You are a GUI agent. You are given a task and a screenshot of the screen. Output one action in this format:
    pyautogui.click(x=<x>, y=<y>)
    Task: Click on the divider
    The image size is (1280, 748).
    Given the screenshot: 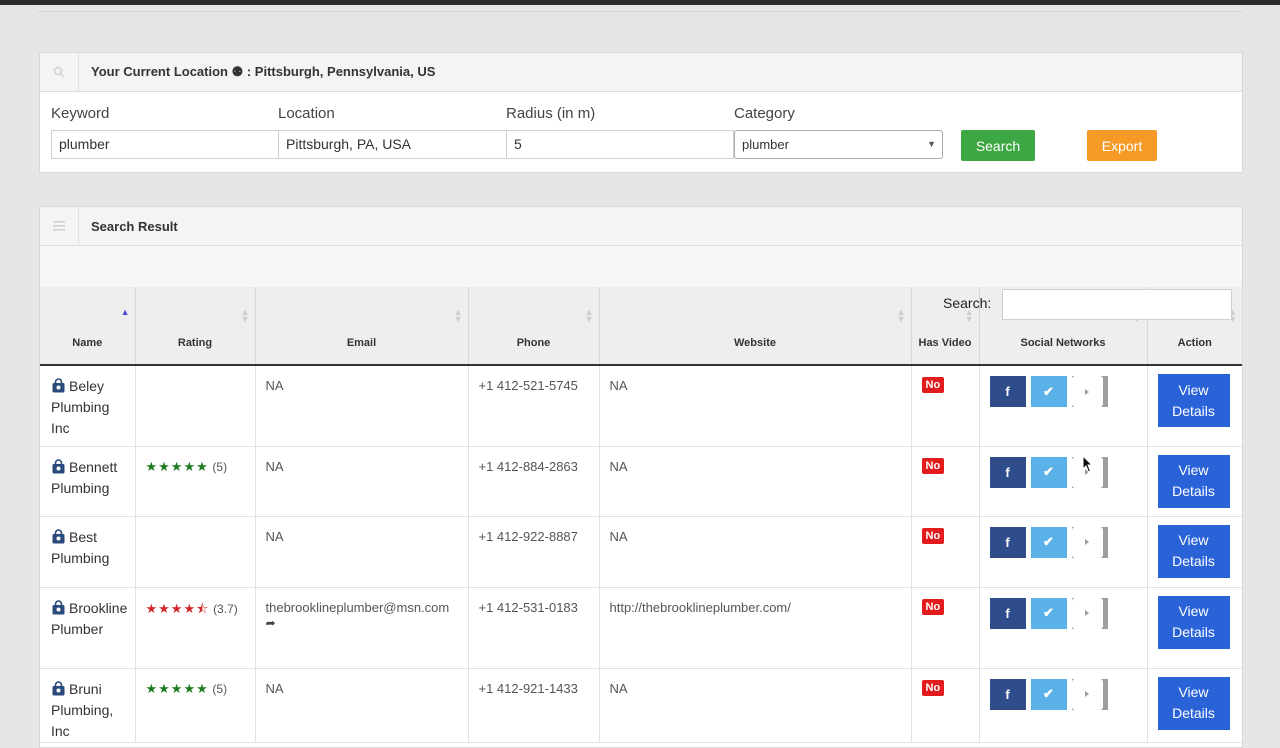 What is the action you would take?
    pyautogui.click(x=640, y=11)
    